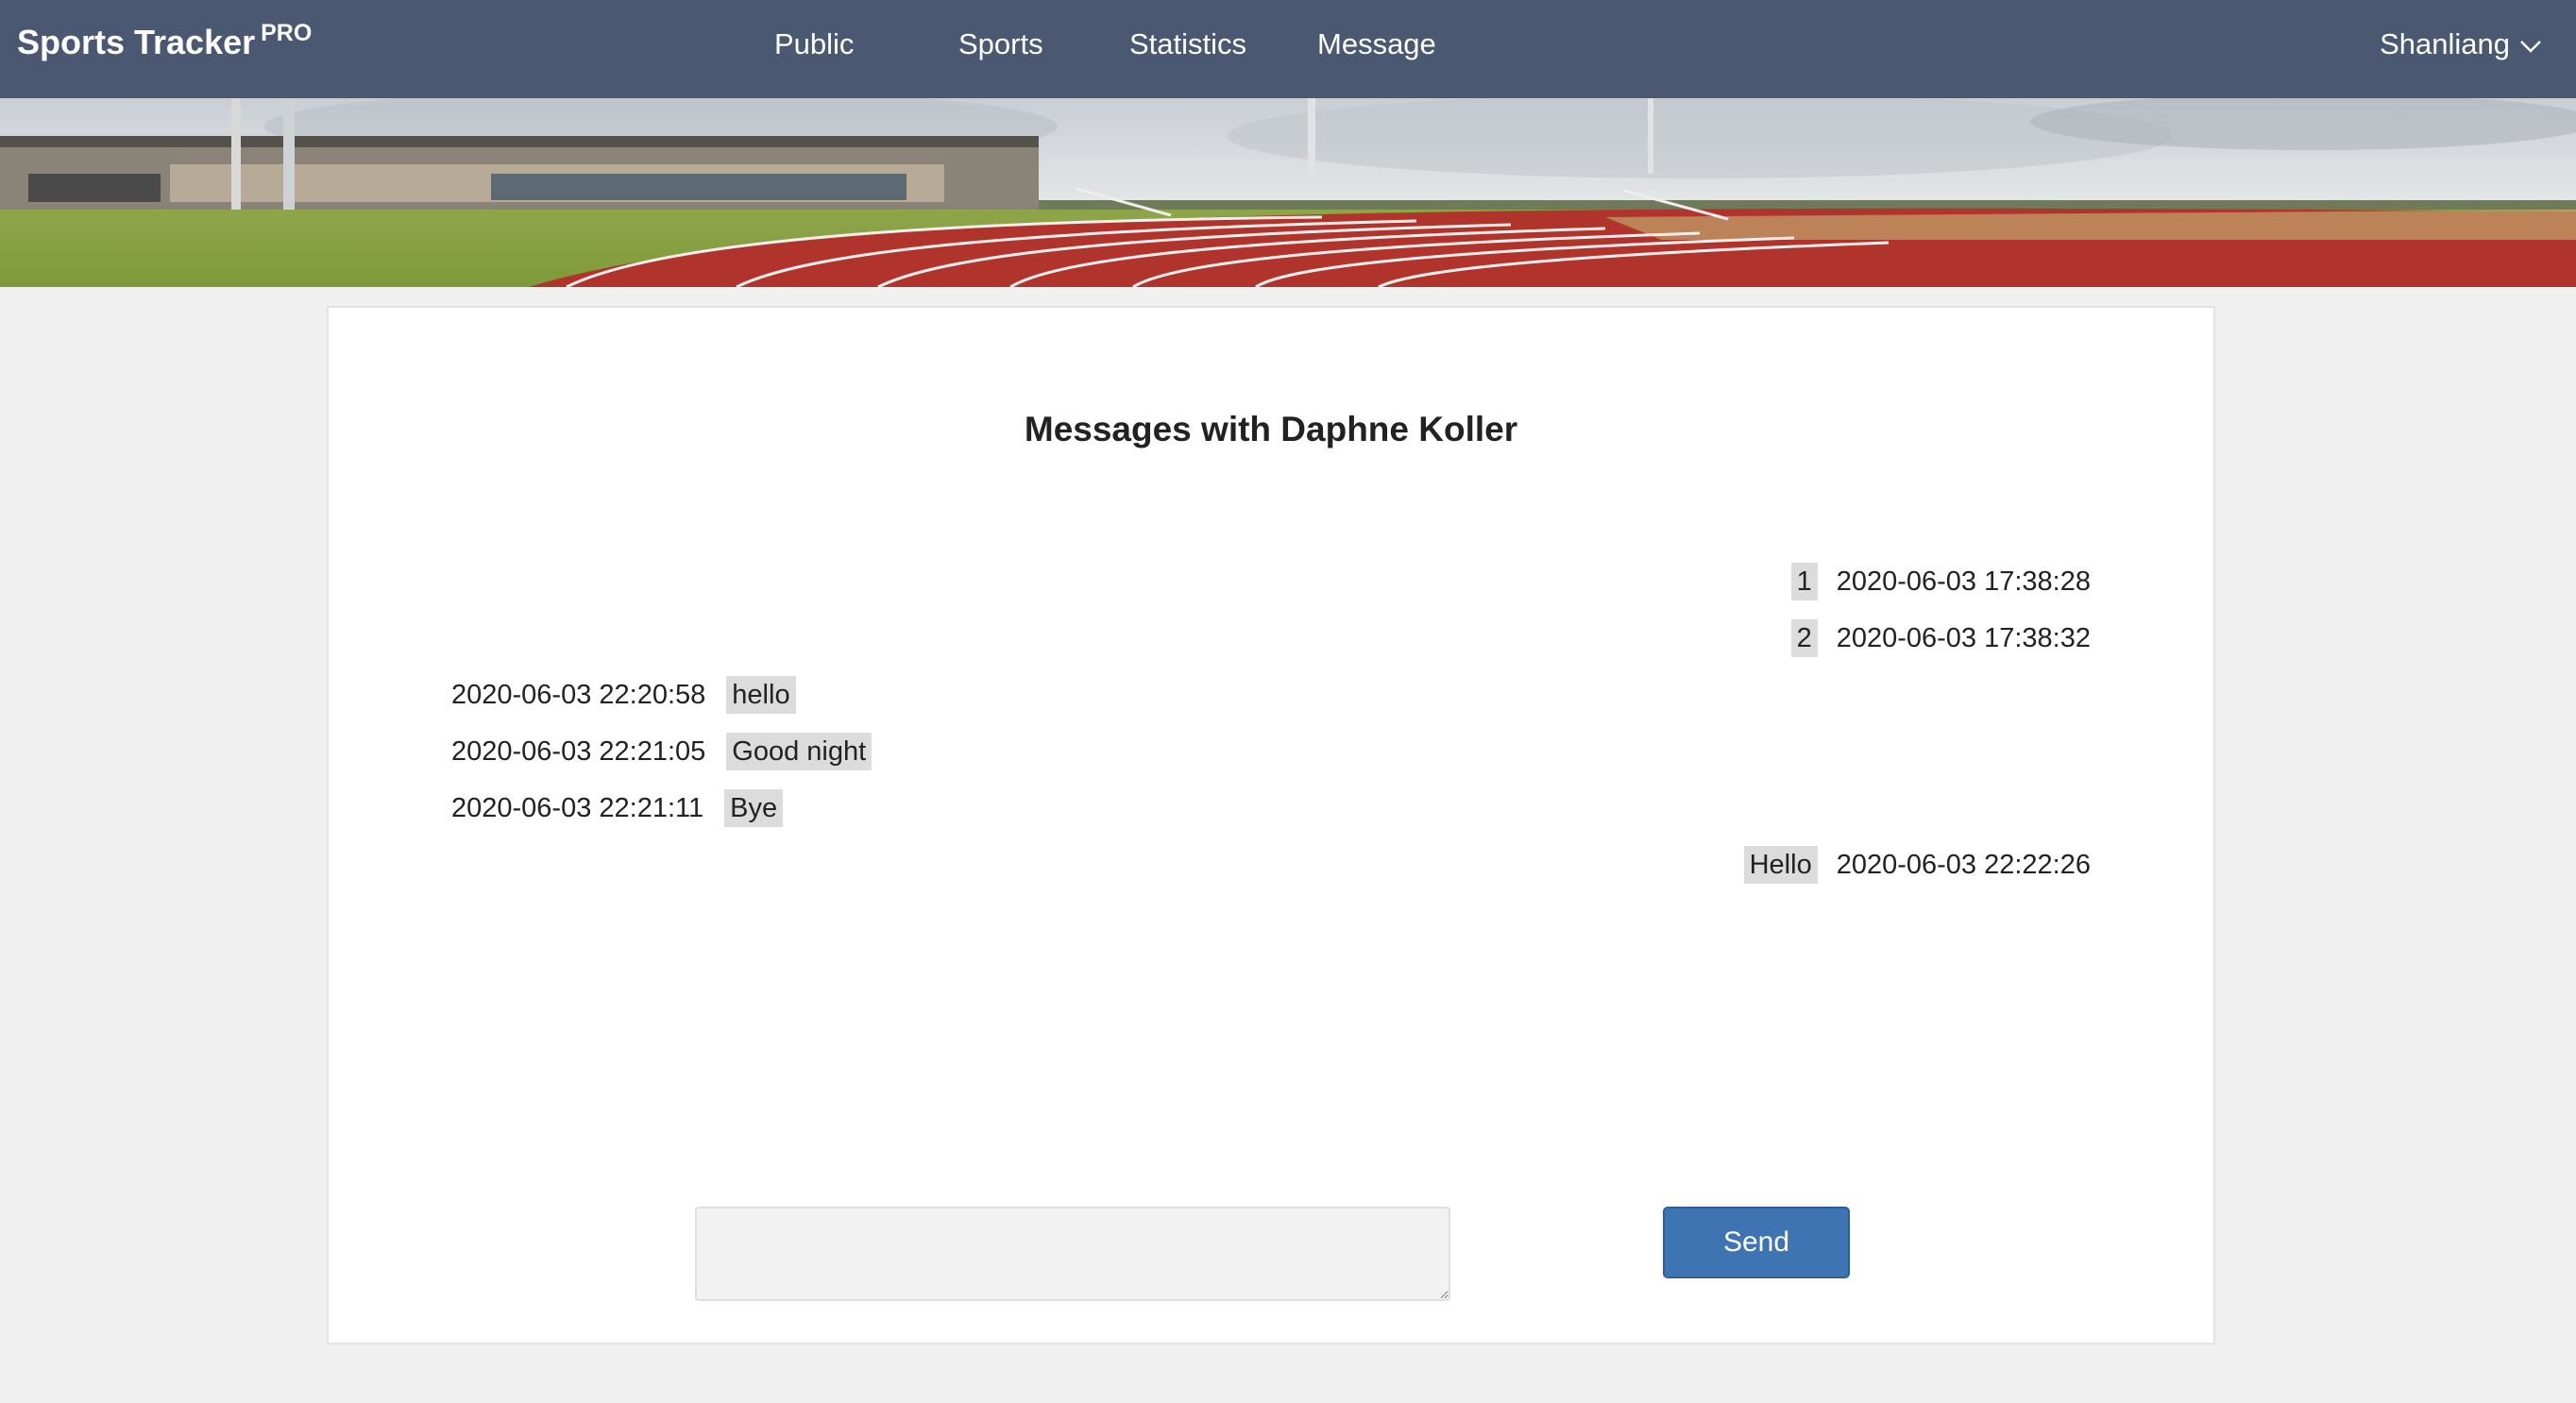  I want to click on message-row: 2020-06-03 22:21:11 Bye, so click(617, 808).